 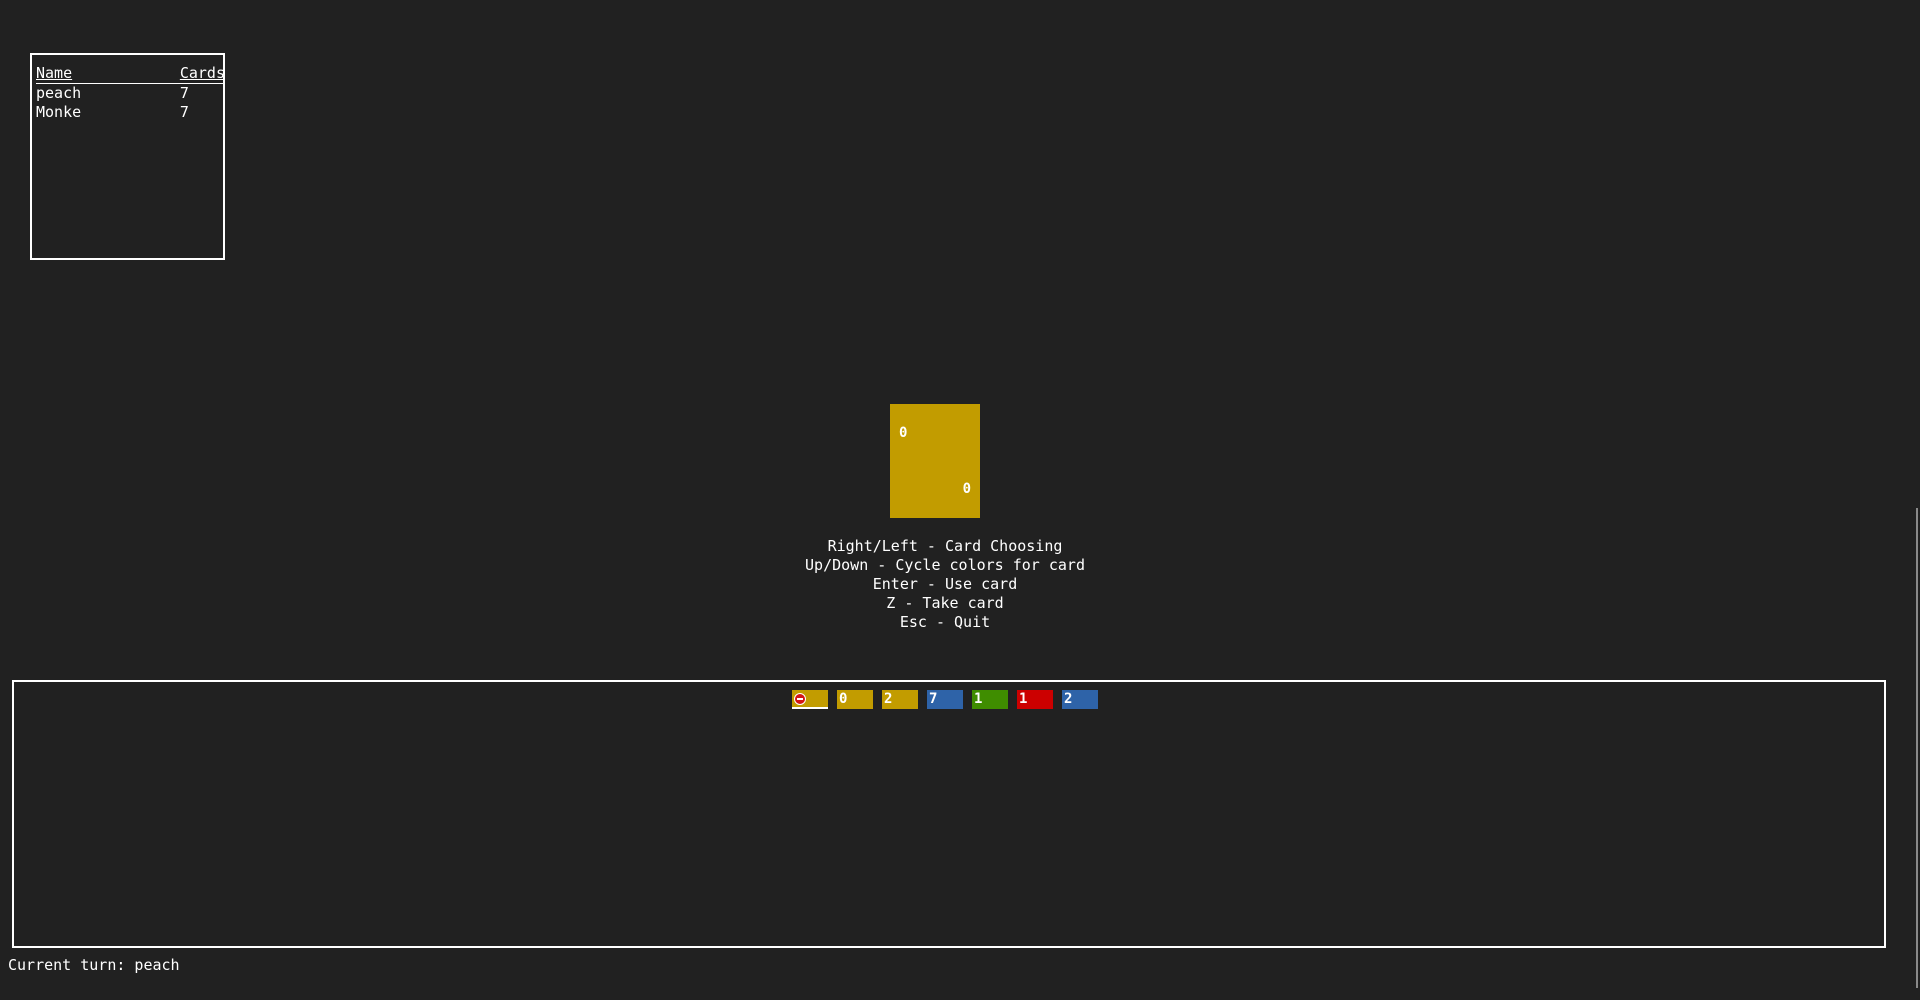 What do you see at coordinates (1917, 748) in the screenshot?
I see `scrollbar` at bounding box center [1917, 748].